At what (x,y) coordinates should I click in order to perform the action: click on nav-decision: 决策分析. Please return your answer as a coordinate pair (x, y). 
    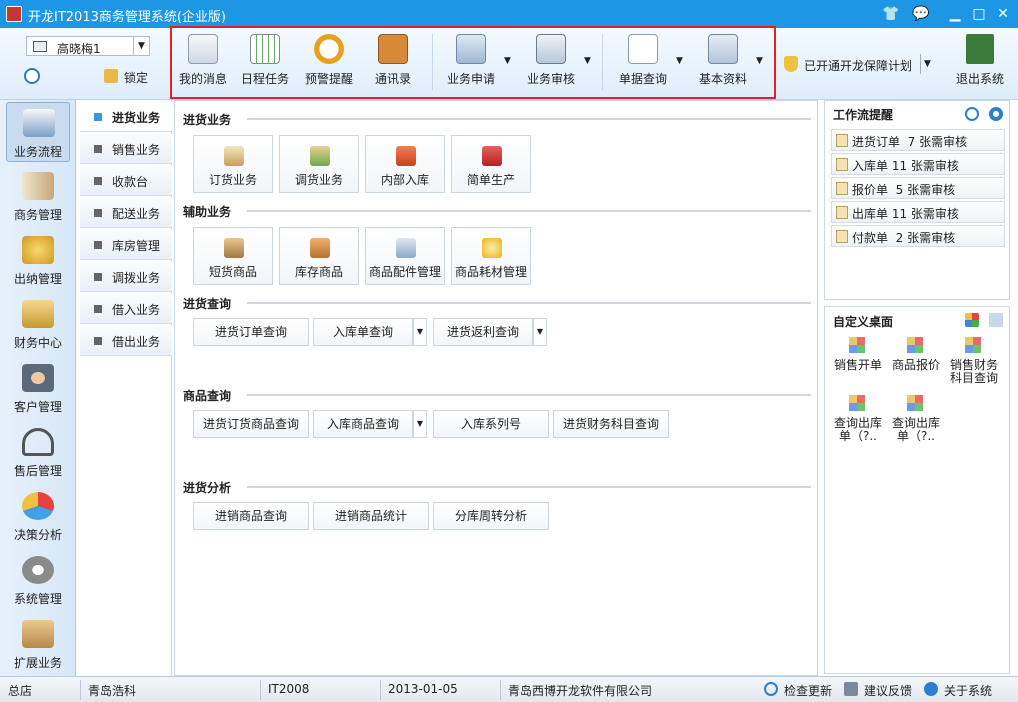
    Looking at the image, I should click on (38, 516).